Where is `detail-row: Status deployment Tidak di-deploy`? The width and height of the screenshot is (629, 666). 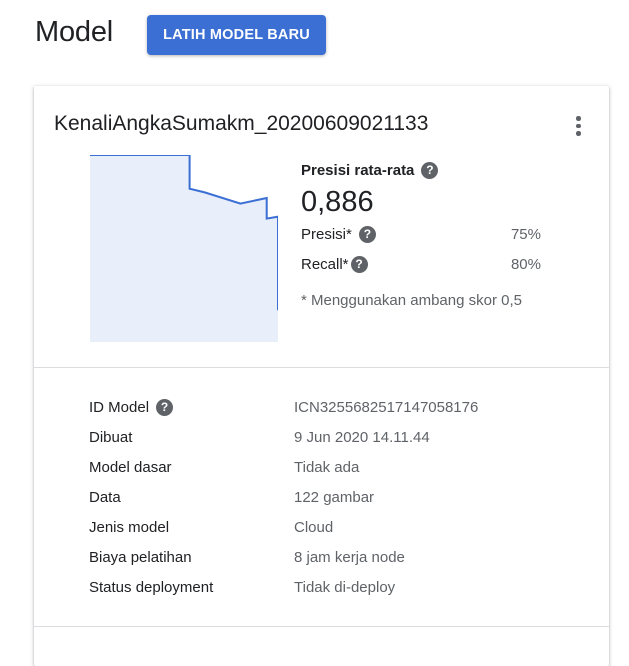
detail-row: Status deployment Tidak di-deploy is located at coordinates (319, 587).